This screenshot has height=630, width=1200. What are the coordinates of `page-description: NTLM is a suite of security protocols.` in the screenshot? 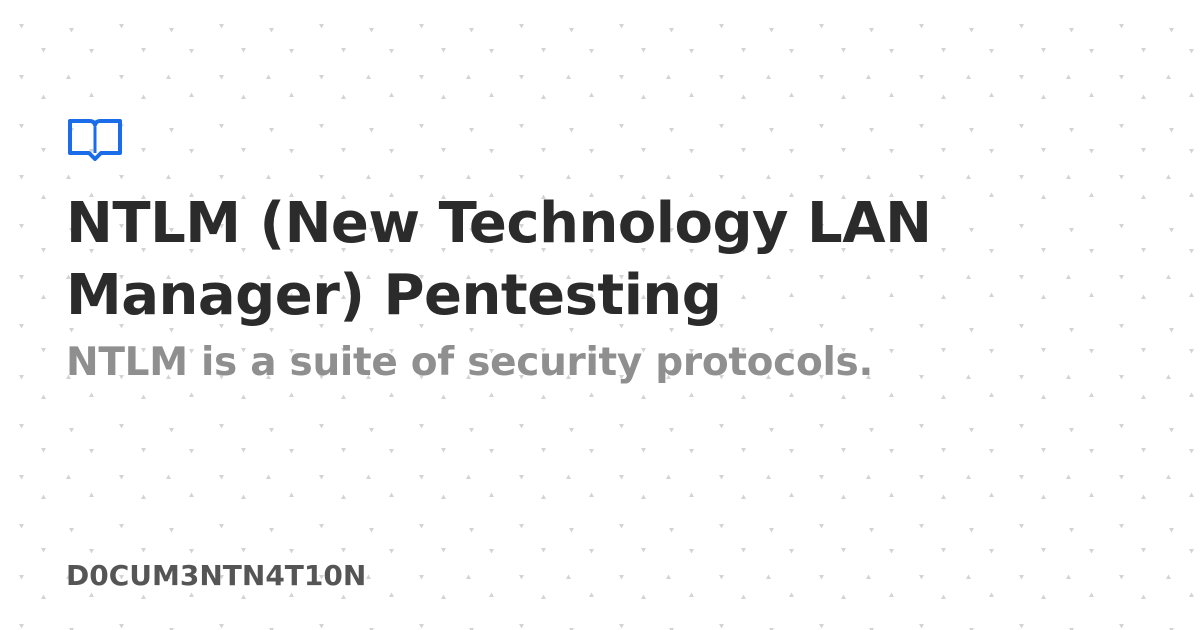 It's located at (469, 362).